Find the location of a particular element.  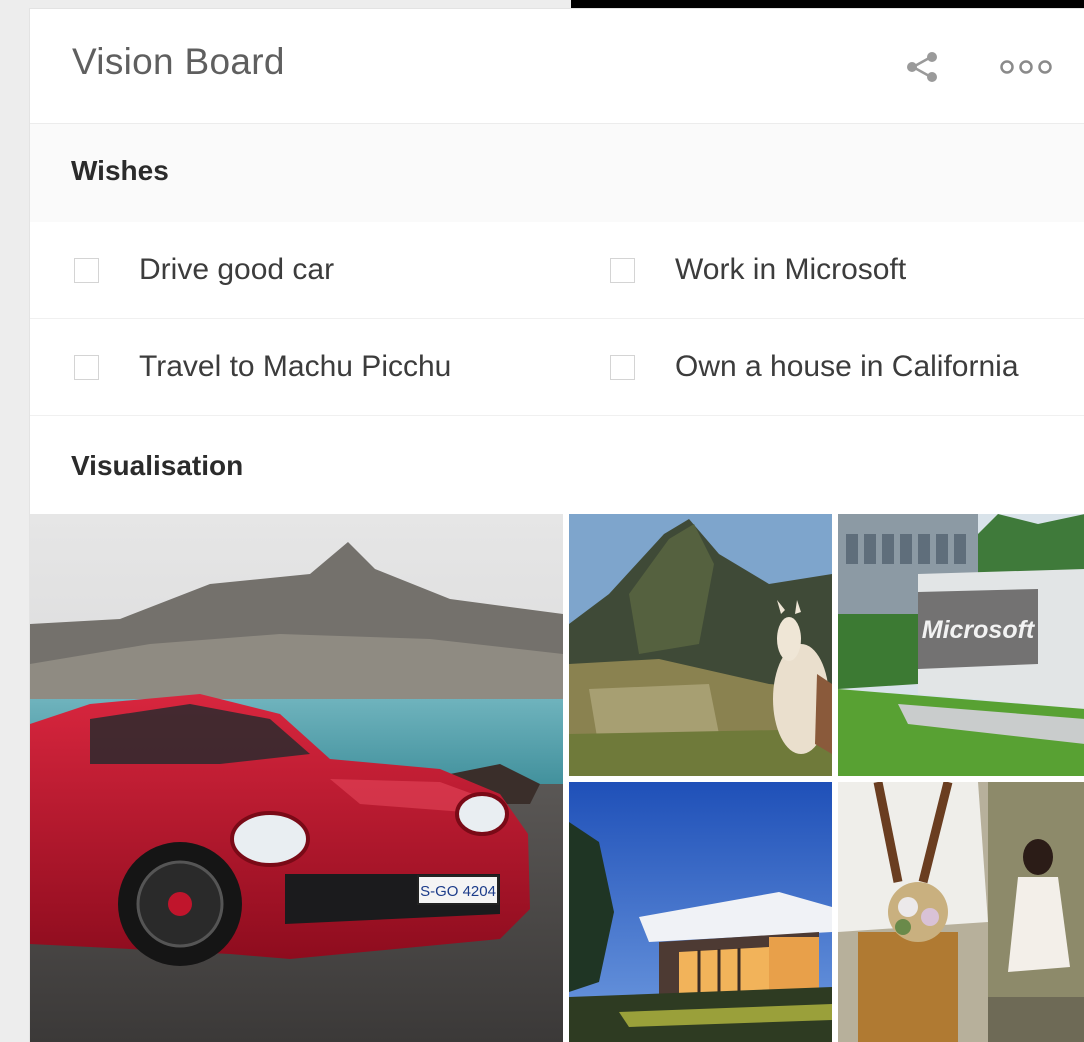

share-icon is located at coordinates (922, 67).